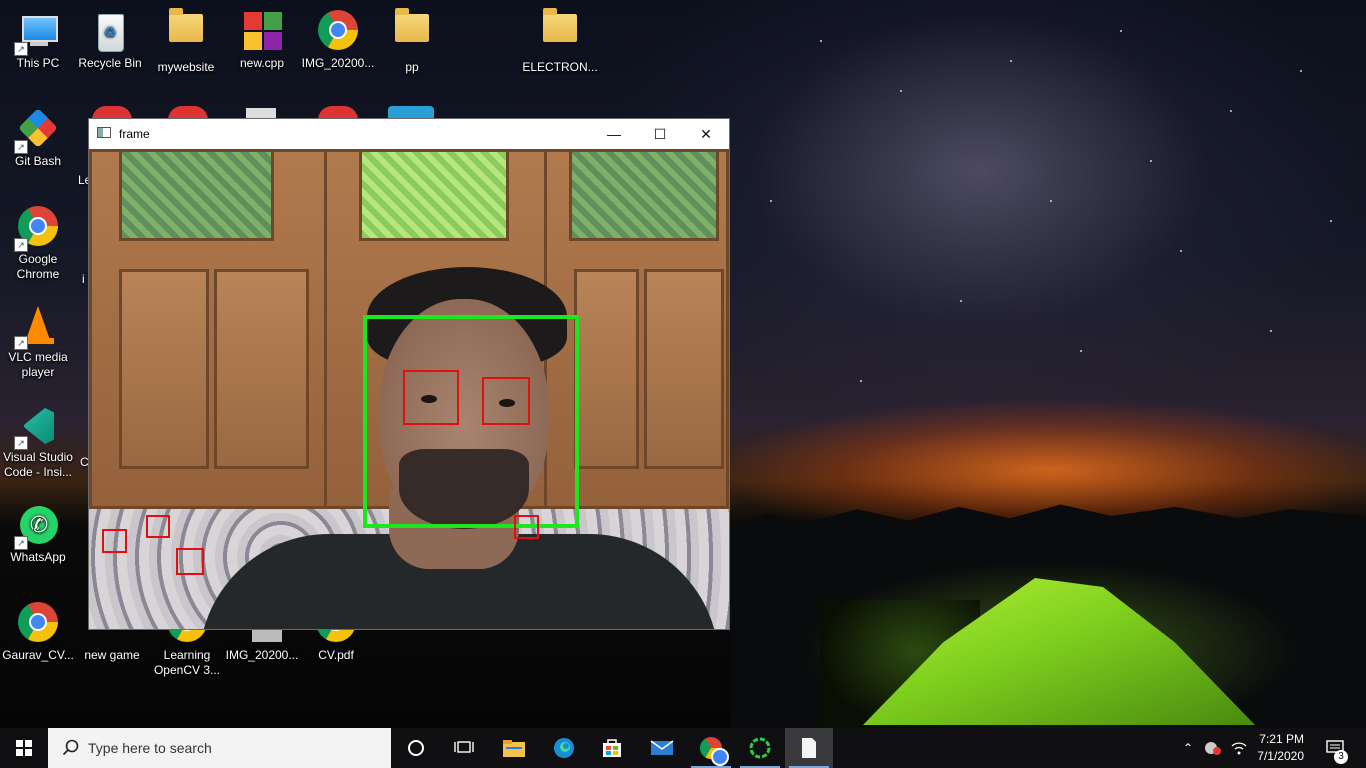  I want to click on notification-badge: 3, so click(1341, 757).